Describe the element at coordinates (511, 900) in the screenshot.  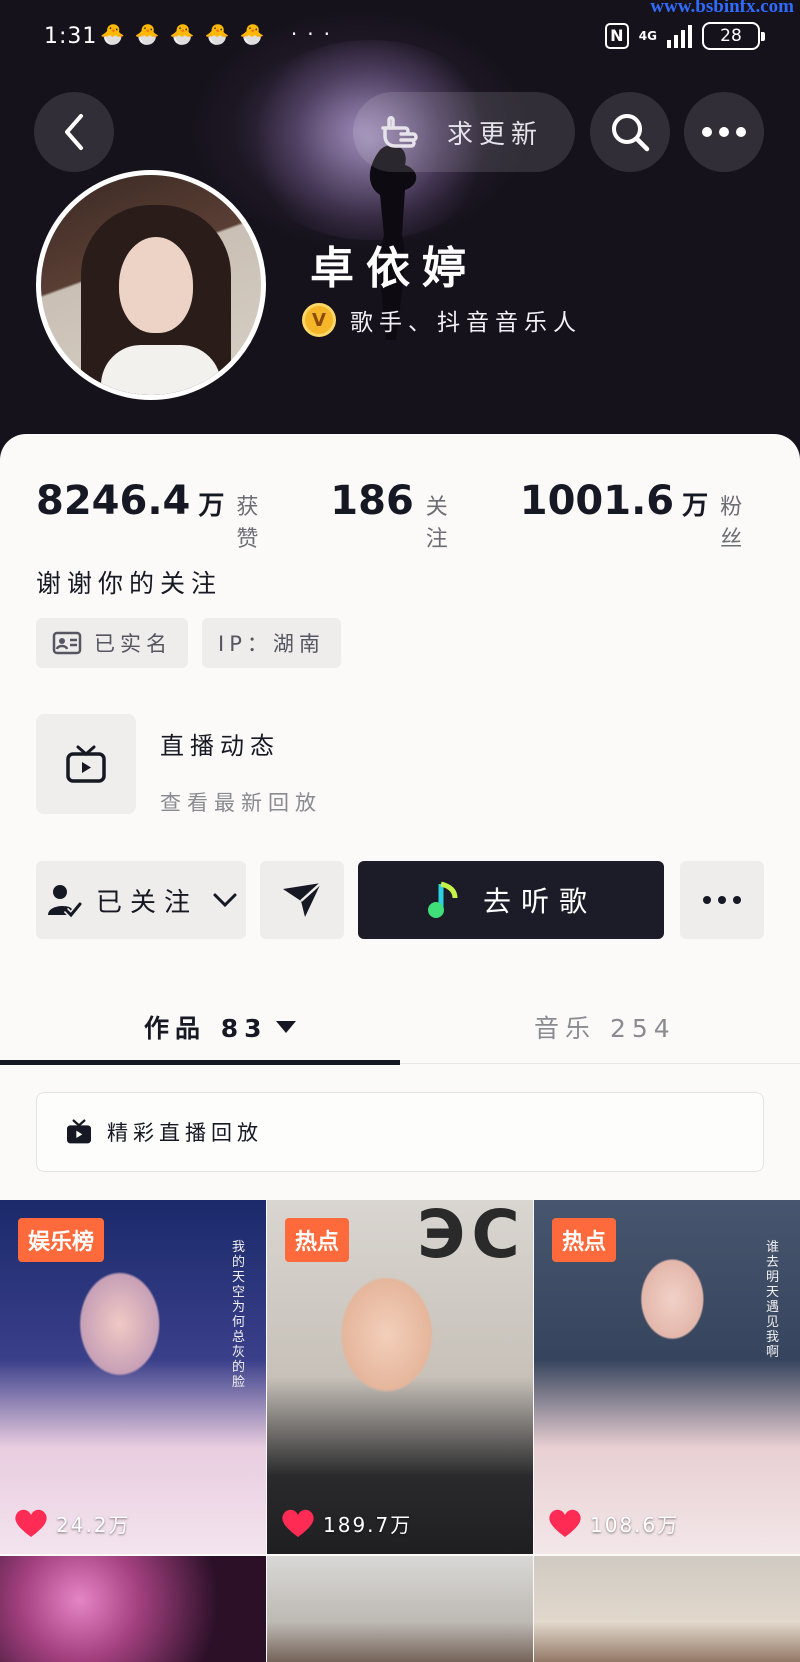
I see `listen-music-button: 去听歌` at that location.